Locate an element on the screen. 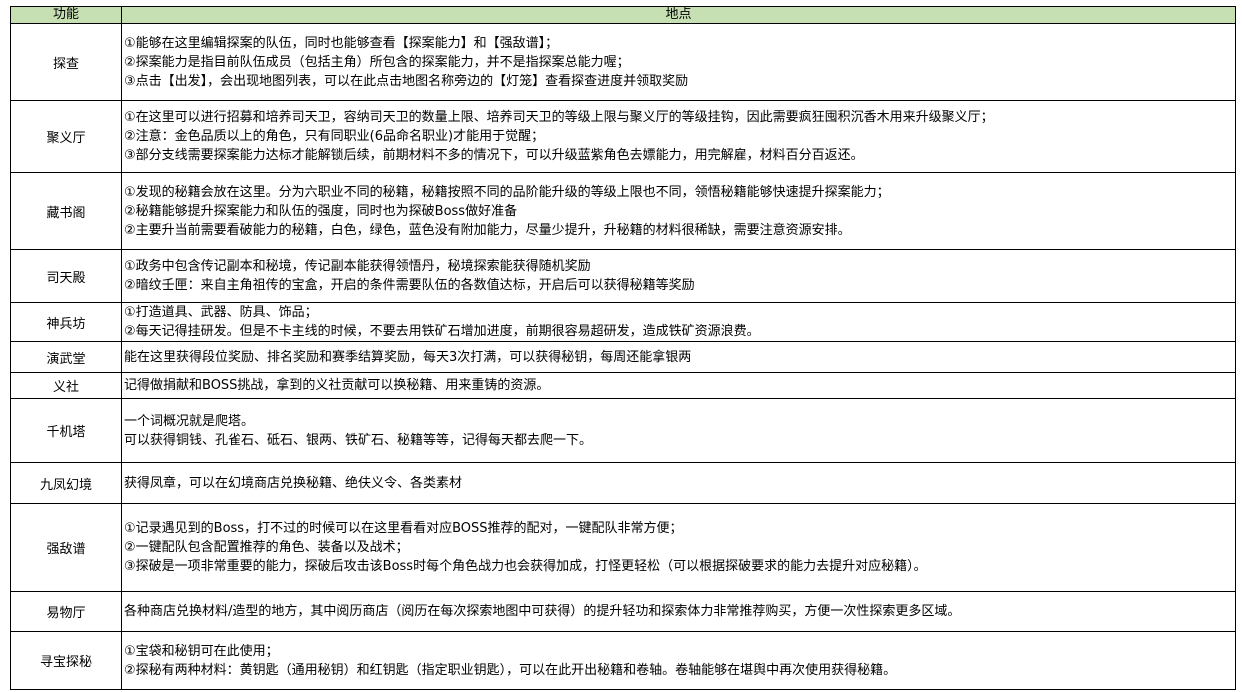 This screenshot has width=1242, height=692. description-cell: 获得凤章，可以在幻境商店兑换秘籍、绝伕义令、各类素材 is located at coordinates (678, 483).